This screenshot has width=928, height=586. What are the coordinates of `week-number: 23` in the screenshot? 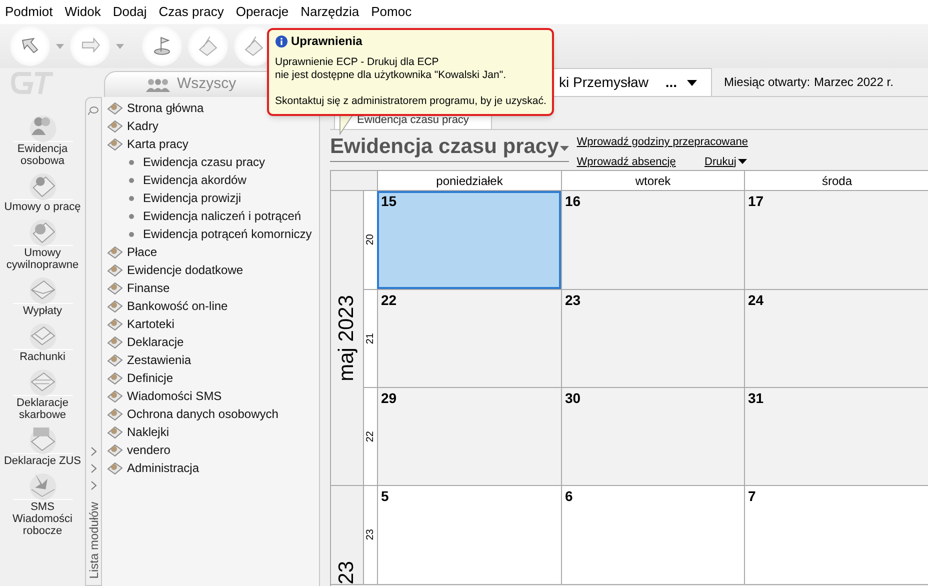 It's located at (370, 535).